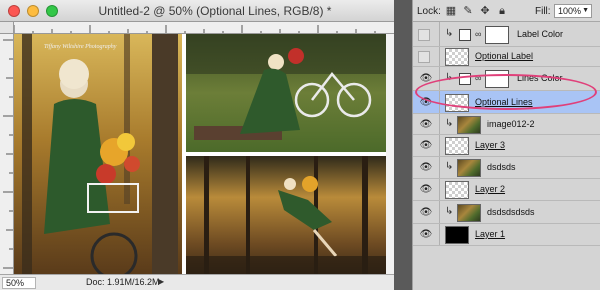 Image resolution: width=600 pixels, height=290 pixels. Describe the element at coordinates (511, 124) in the screenshot. I see `layer-name: image012-2` at that location.